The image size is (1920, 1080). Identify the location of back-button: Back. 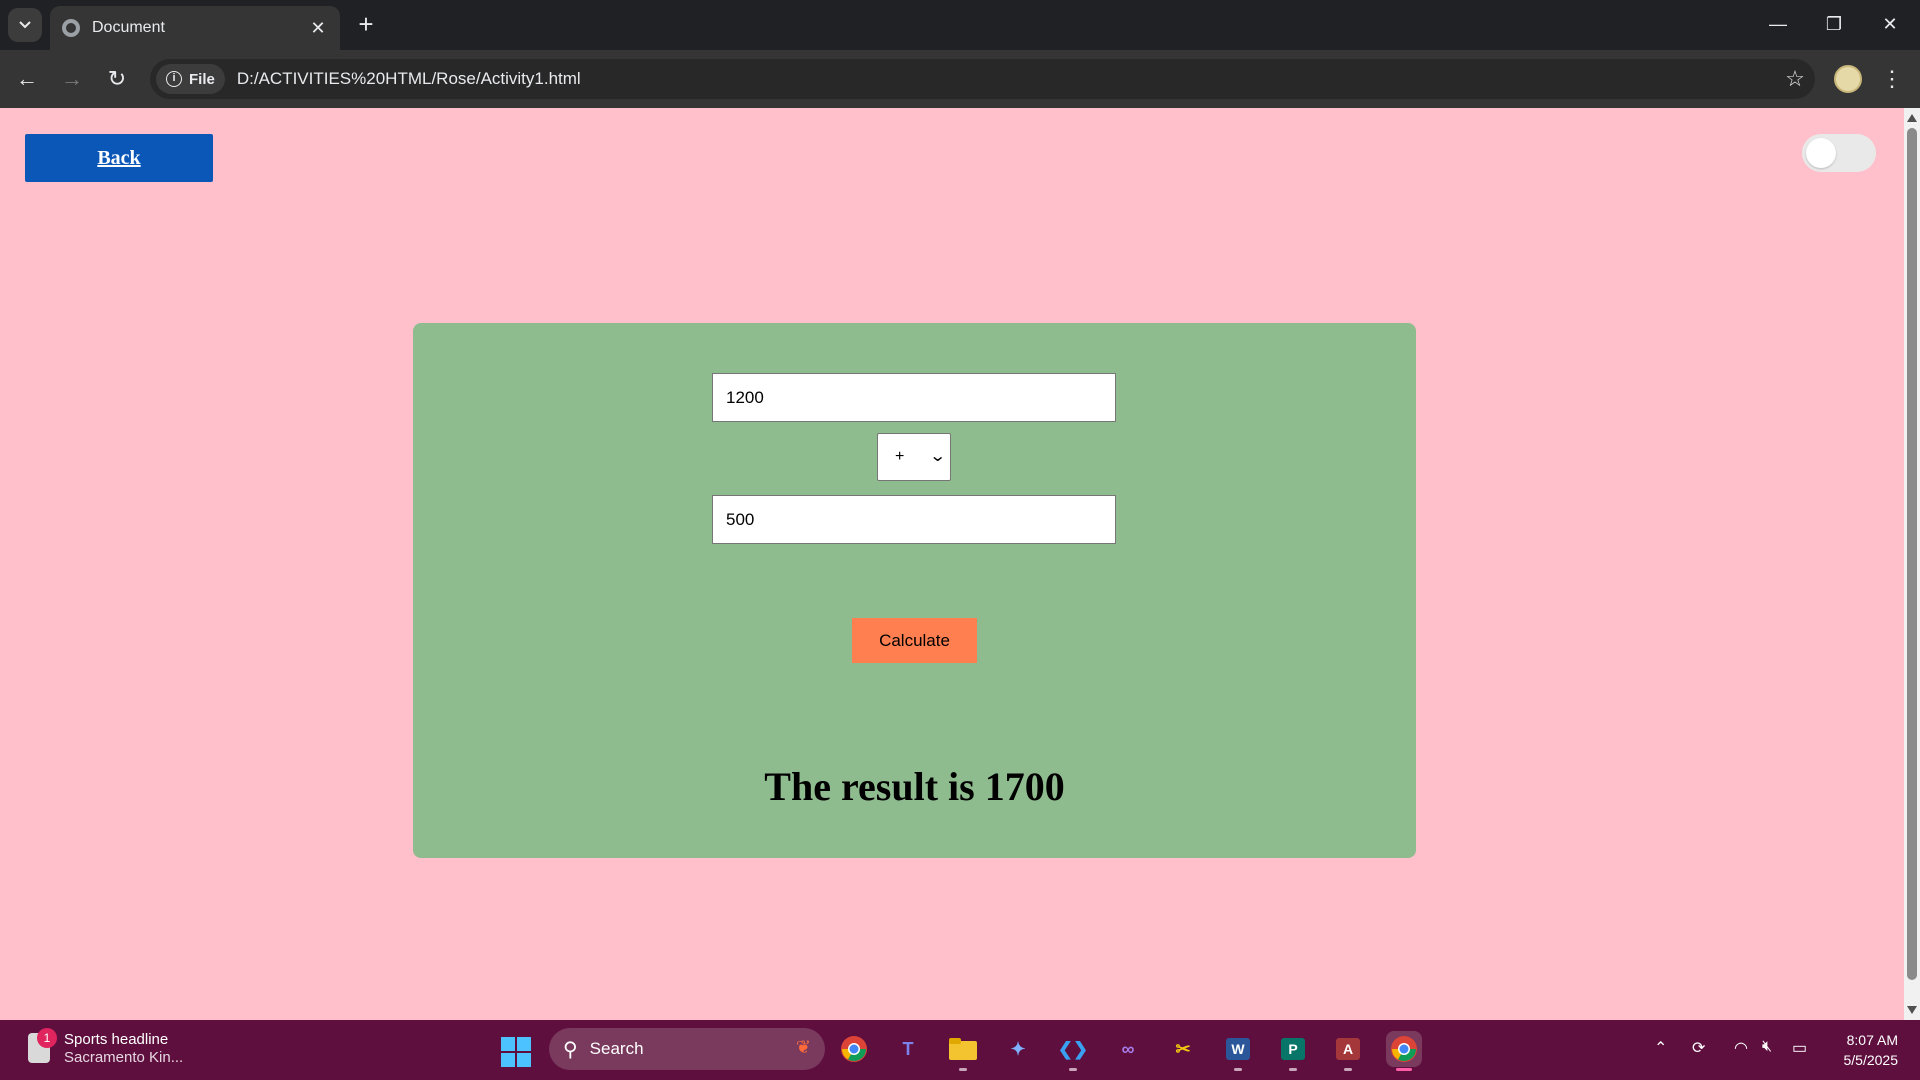
(119, 158).